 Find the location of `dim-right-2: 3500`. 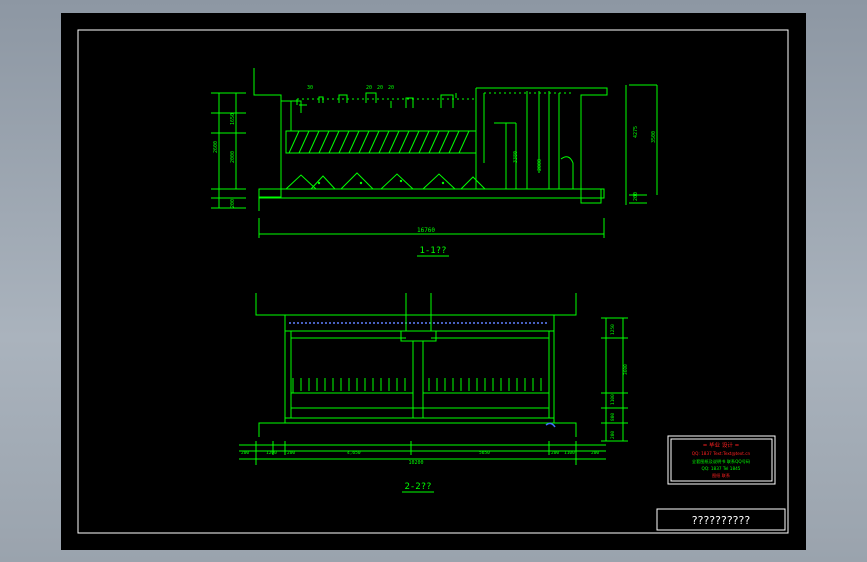

dim-right-2: 3500 is located at coordinates (654, 137).